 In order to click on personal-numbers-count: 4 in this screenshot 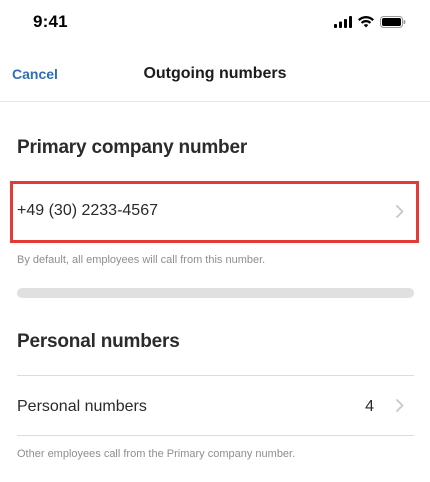, I will do `click(369, 406)`.